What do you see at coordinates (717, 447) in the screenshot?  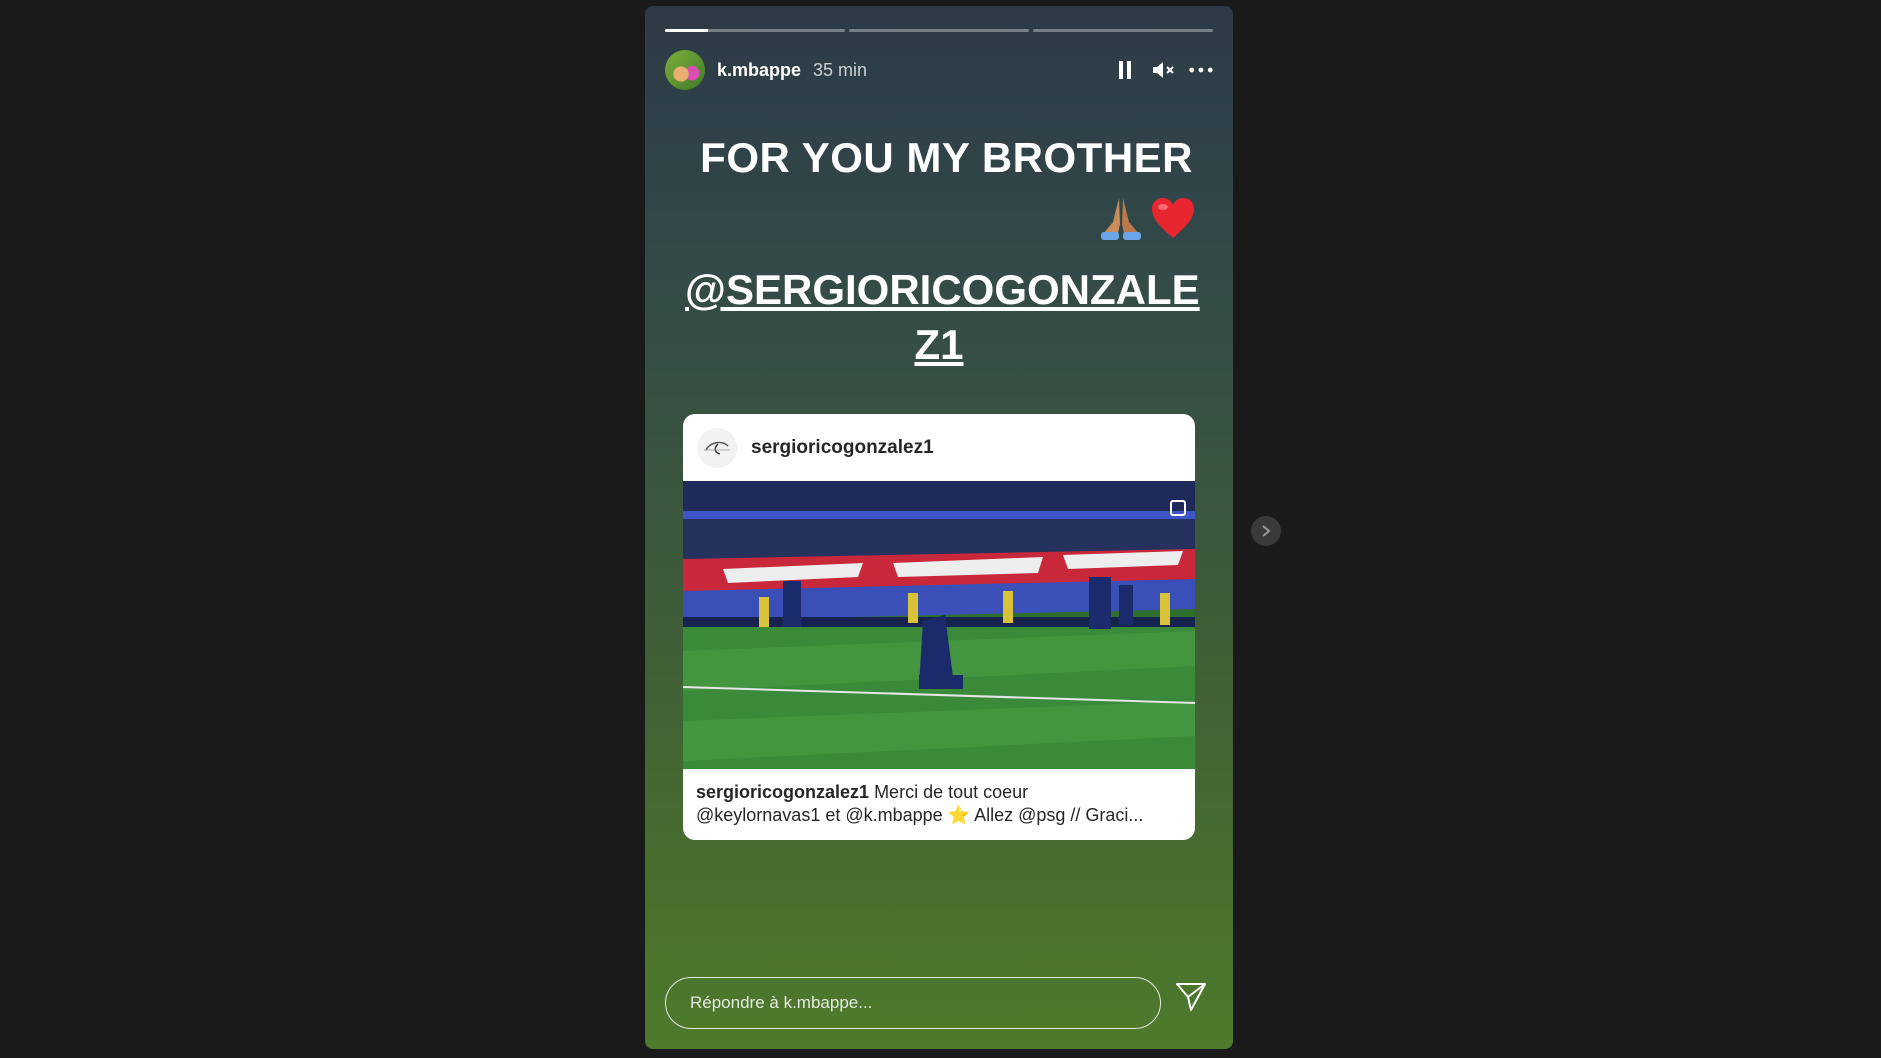 I see `card-avatar` at bounding box center [717, 447].